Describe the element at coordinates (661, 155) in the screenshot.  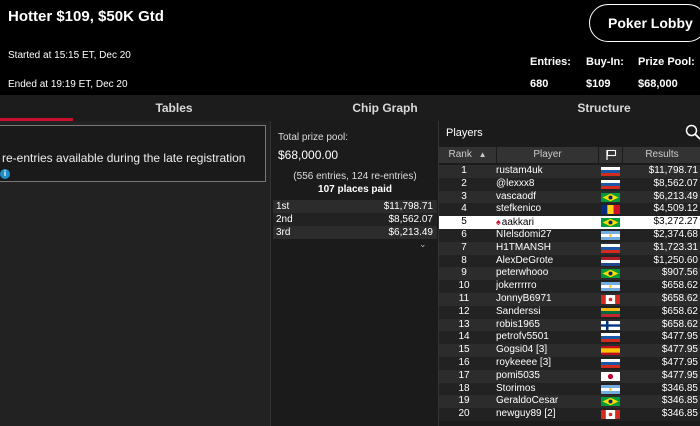
I see `column-results: Results` at that location.